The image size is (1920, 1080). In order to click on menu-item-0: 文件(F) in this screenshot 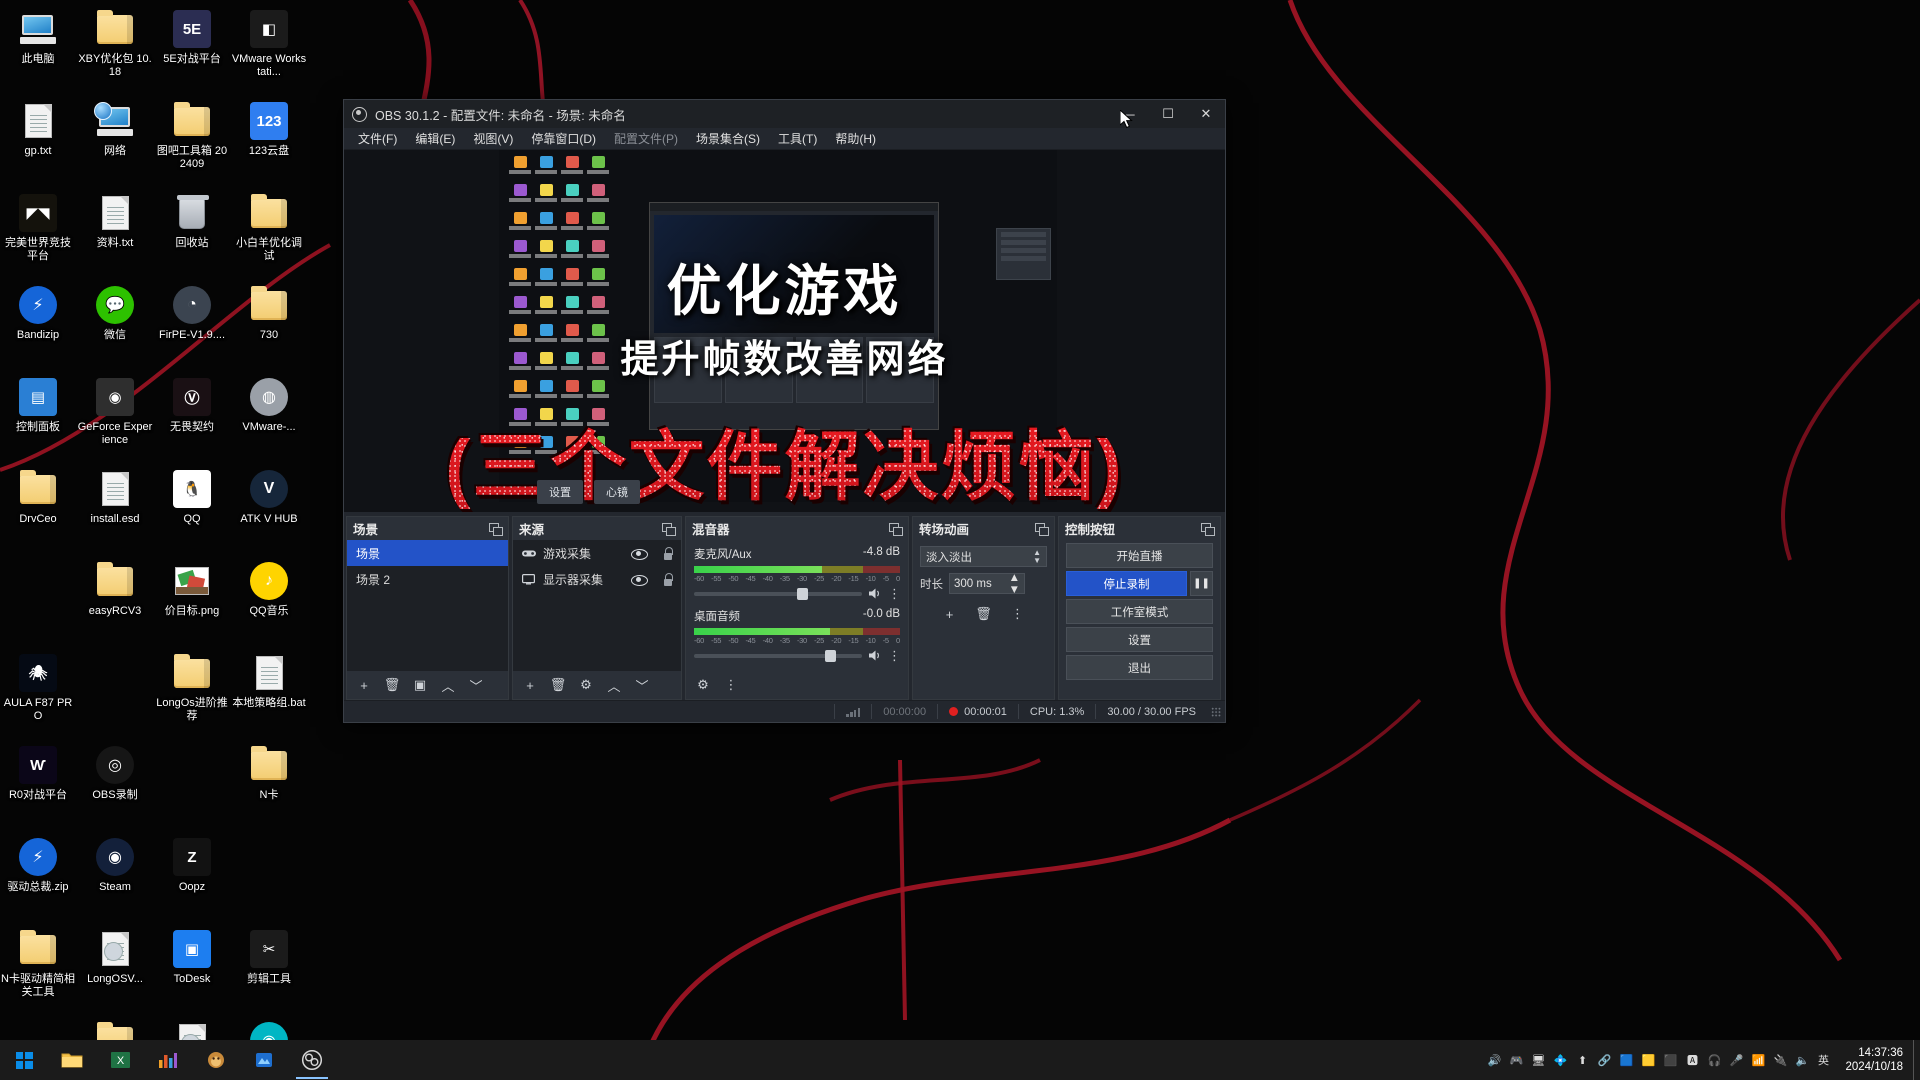, I will do `click(377, 138)`.